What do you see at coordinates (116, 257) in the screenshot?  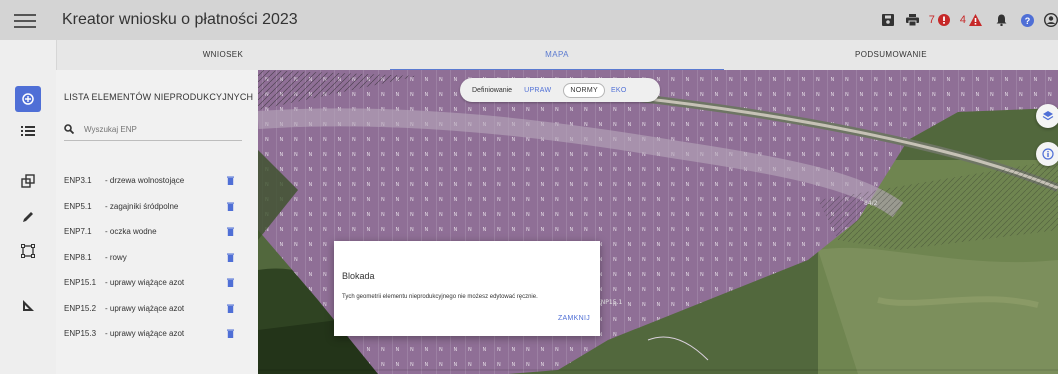 I see `enp-name: - rowy` at bounding box center [116, 257].